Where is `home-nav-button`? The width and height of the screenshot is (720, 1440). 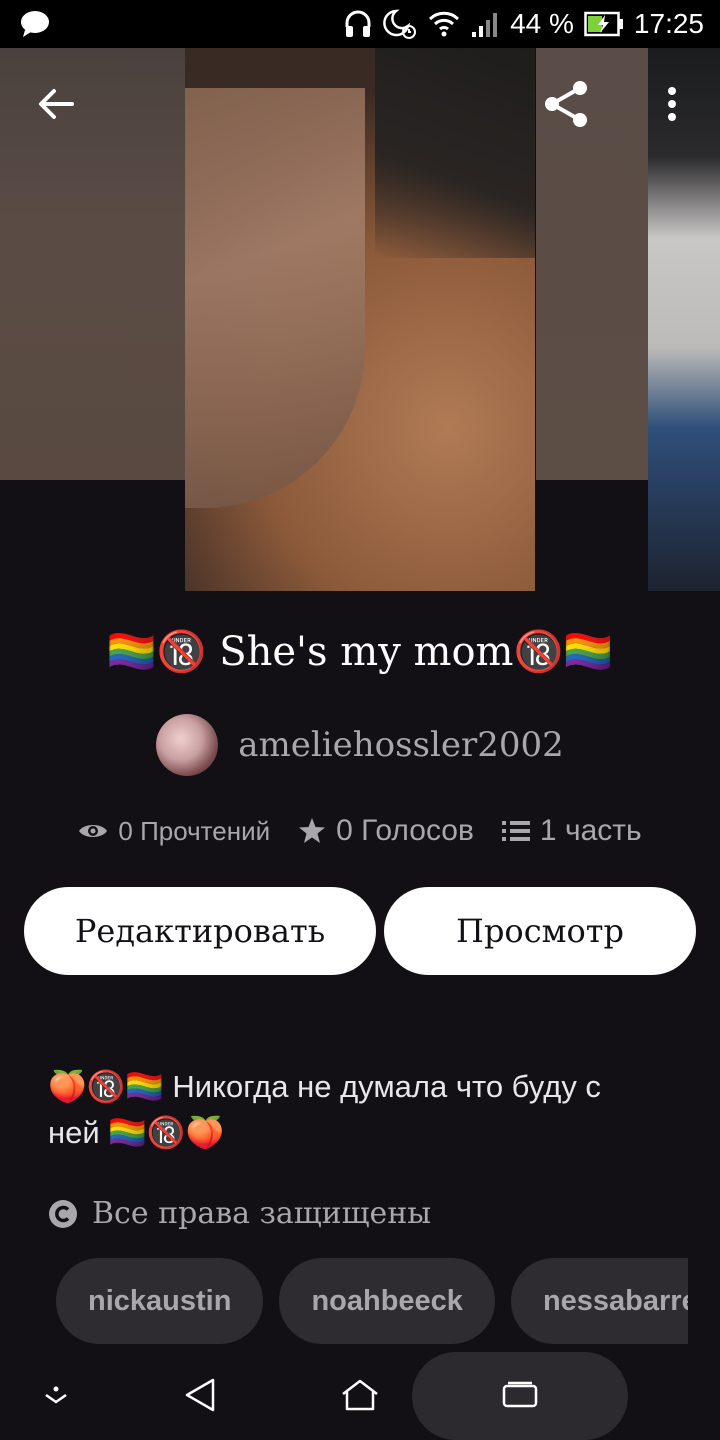 home-nav-button is located at coordinates (360, 1395).